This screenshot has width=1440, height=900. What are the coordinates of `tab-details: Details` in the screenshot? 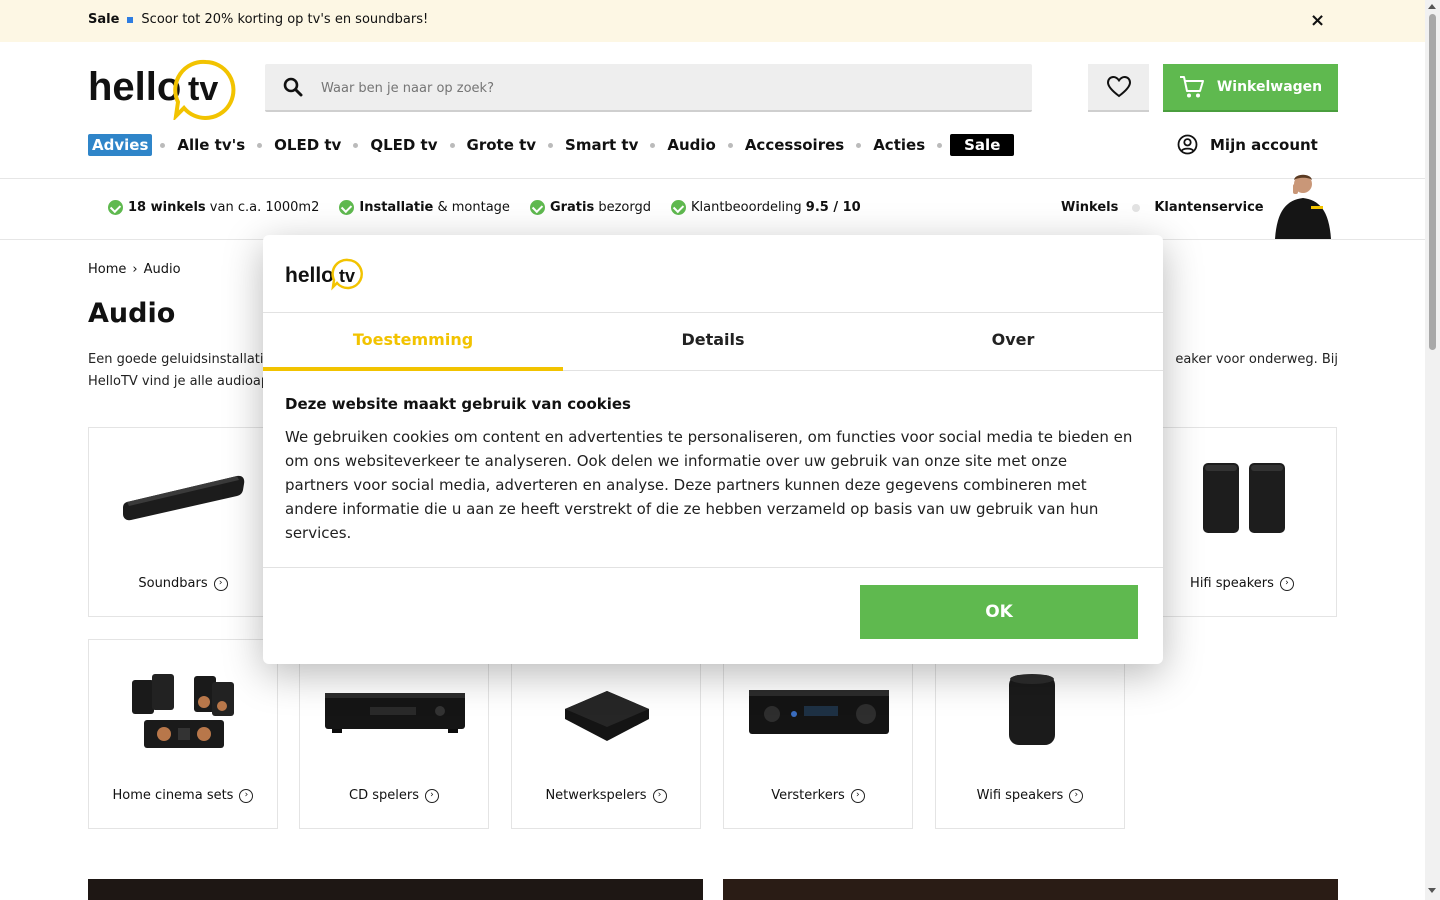 It's located at (713, 341).